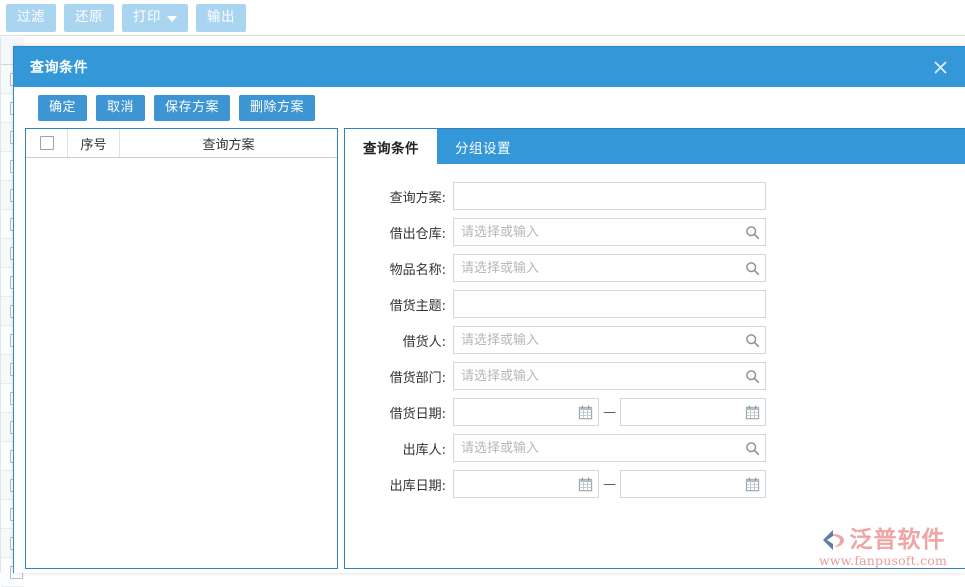 The width and height of the screenshot is (965, 587). I want to click on outbound-person-field-row: 出库人:, so click(655, 448).